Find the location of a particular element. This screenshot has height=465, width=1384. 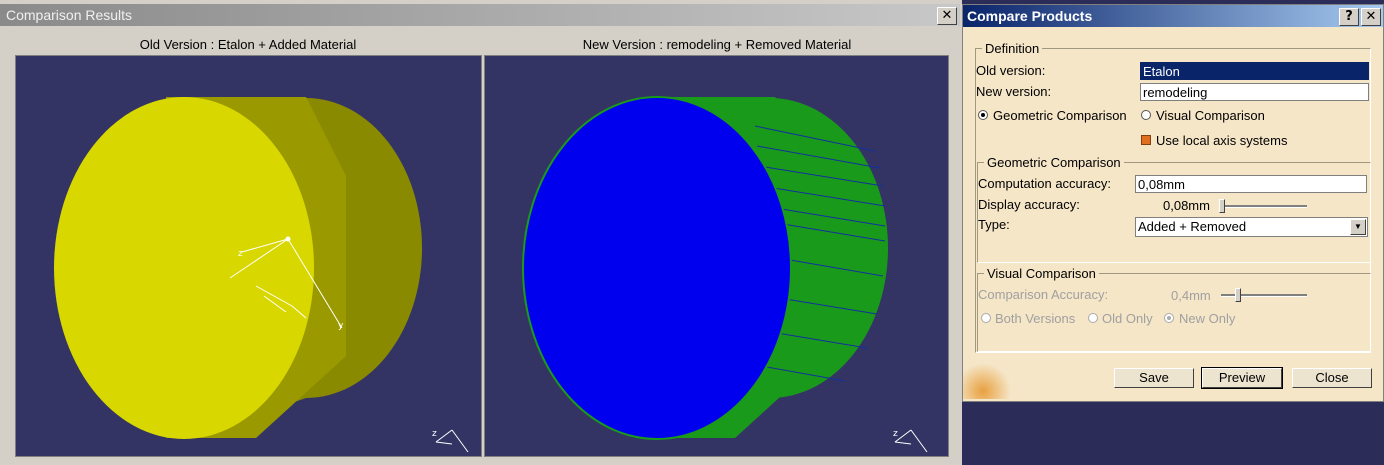

save-button: Save is located at coordinates (1154, 378).